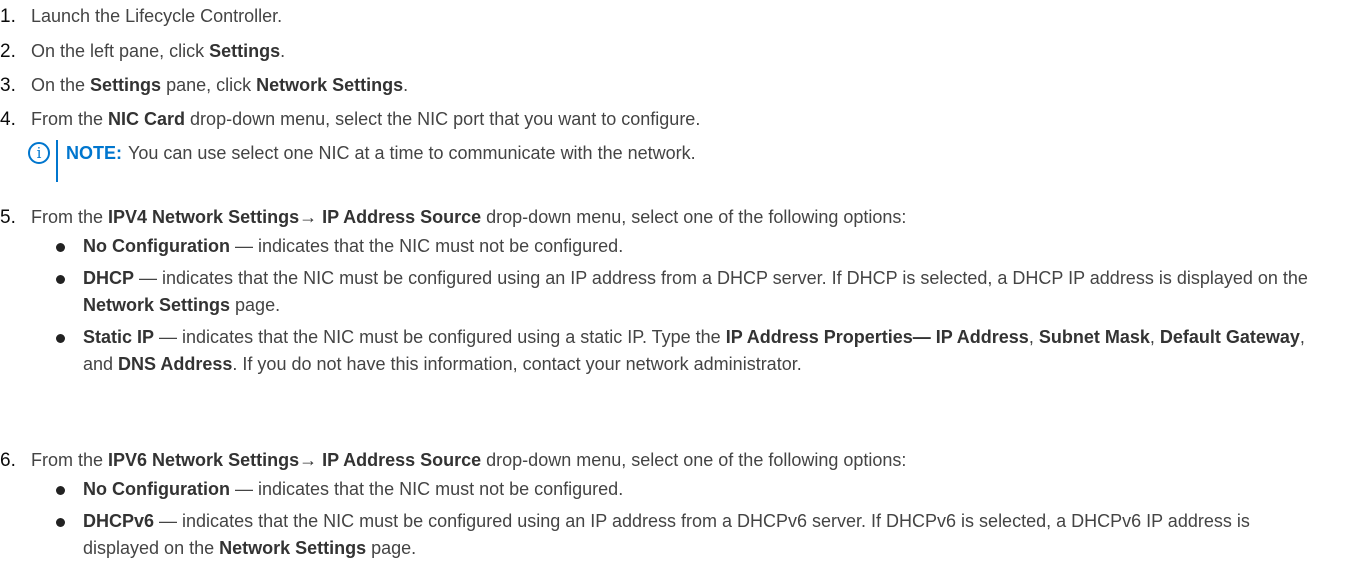 The height and width of the screenshot is (574, 1352). What do you see at coordinates (57, 161) in the screenshot?
I see `note-divider` at bounding box center [57, 161].